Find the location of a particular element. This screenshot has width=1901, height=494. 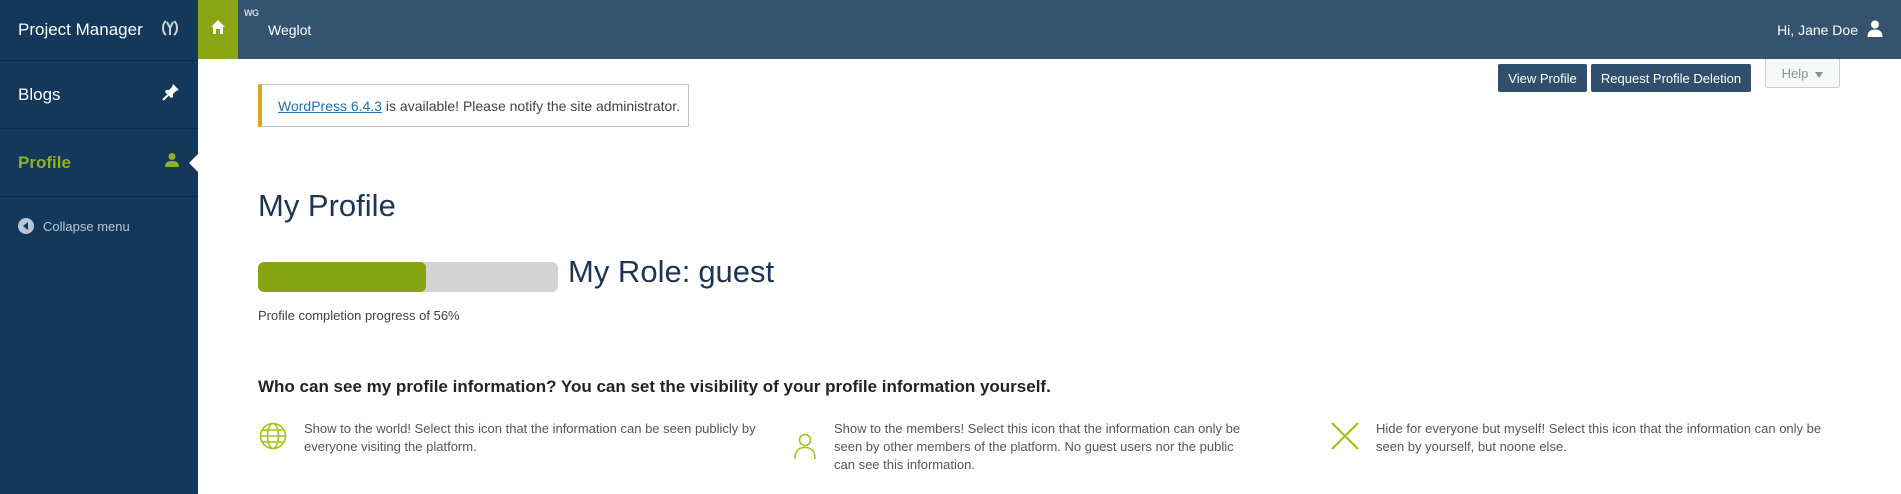

sidebar-brand: Project Manager is located at coordinates (99, 30).